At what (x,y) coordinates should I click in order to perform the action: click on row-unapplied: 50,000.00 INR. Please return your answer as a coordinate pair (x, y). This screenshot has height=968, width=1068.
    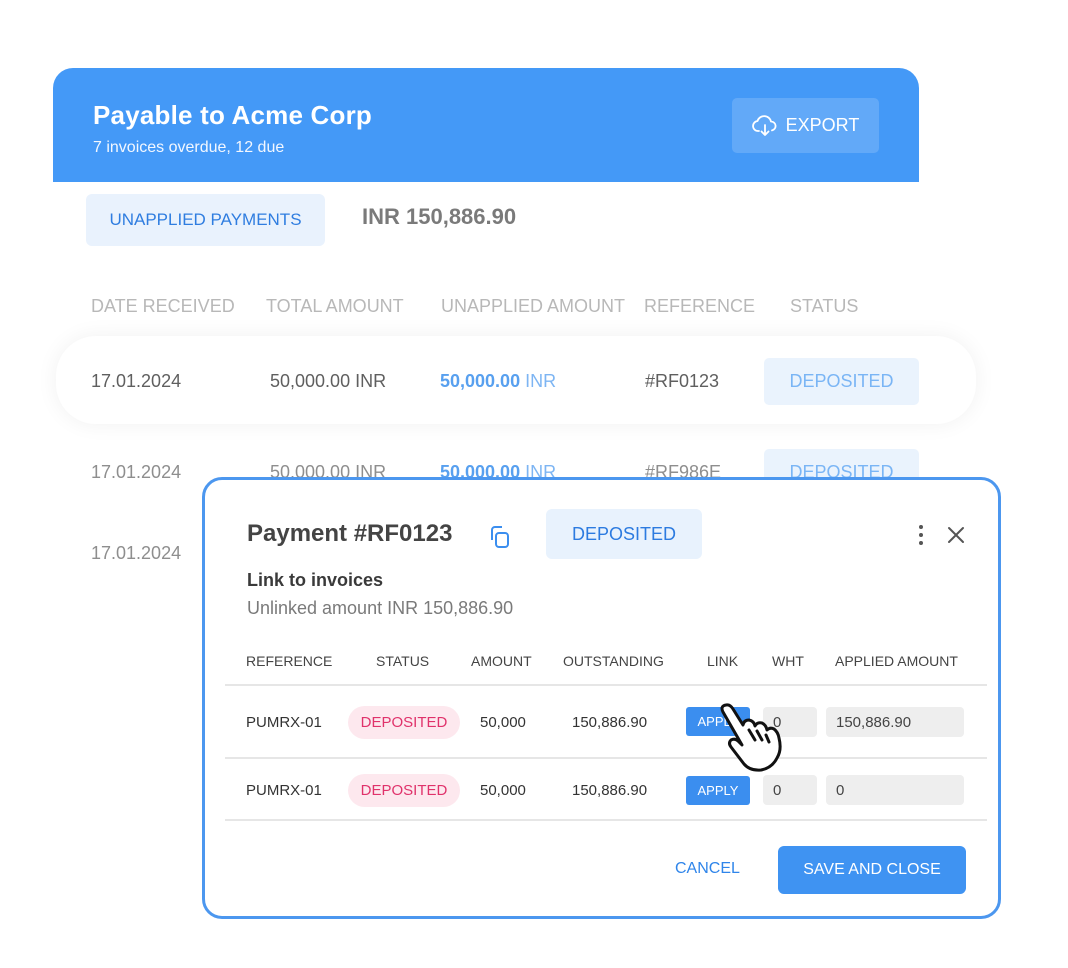
    Looking at the image, I should click on (498, 381).